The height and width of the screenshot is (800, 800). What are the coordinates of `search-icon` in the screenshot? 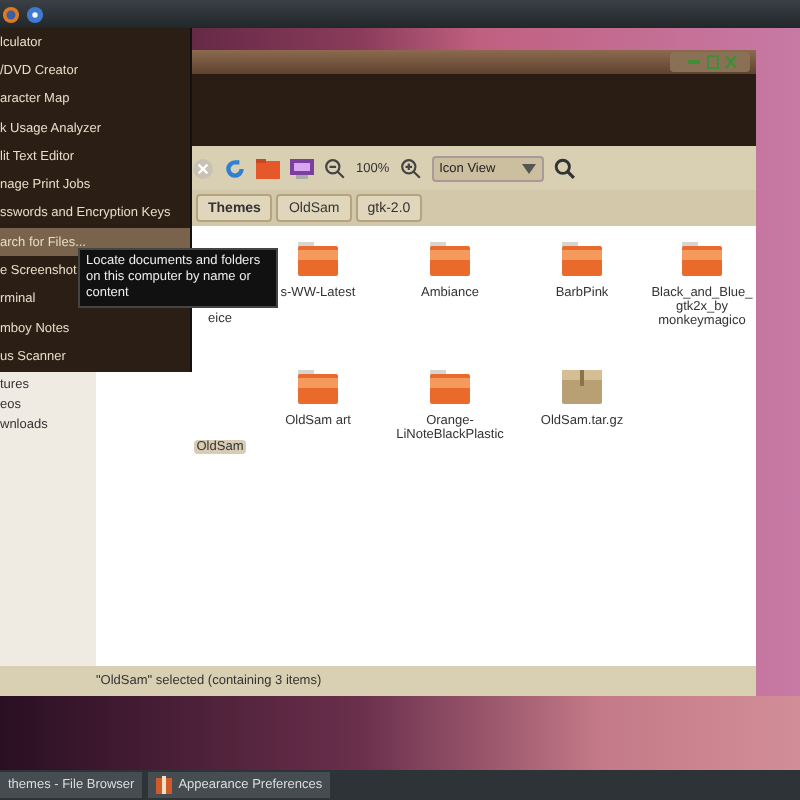 It's located at (564, 168).